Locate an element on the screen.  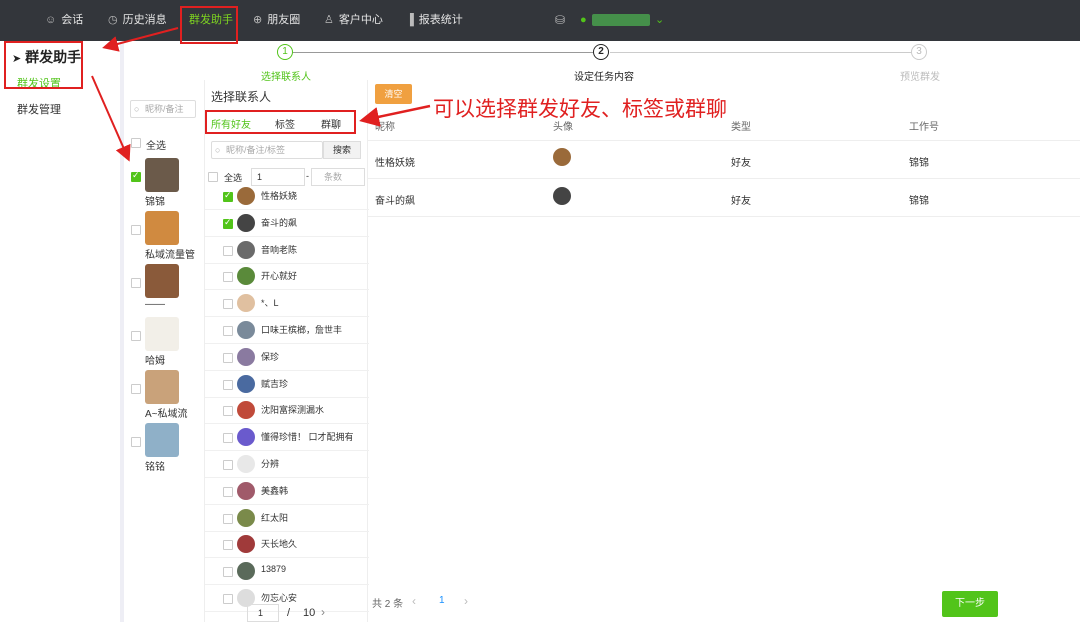
prev-page-button: ‹ is located at coordinates (414, 601).